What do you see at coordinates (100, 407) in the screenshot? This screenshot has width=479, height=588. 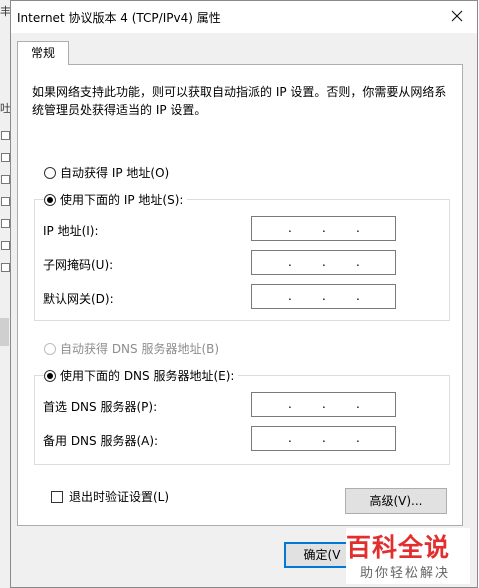 I see `preferred-dns-label: 首选 DNS 服务器(P):` at bounding box center [100, 407].